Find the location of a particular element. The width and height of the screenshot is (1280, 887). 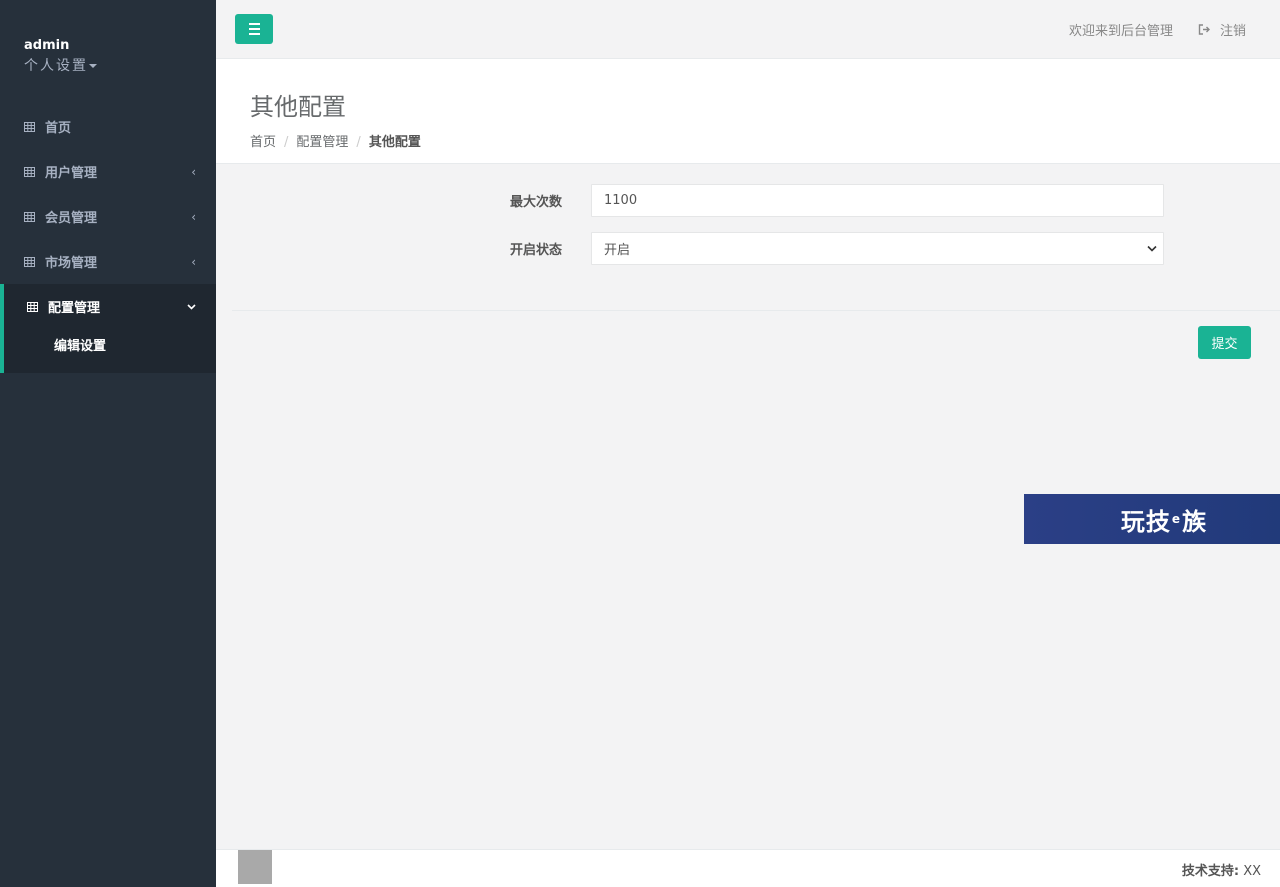

logout-label: 注销 is located at coordinates (1232, 31).